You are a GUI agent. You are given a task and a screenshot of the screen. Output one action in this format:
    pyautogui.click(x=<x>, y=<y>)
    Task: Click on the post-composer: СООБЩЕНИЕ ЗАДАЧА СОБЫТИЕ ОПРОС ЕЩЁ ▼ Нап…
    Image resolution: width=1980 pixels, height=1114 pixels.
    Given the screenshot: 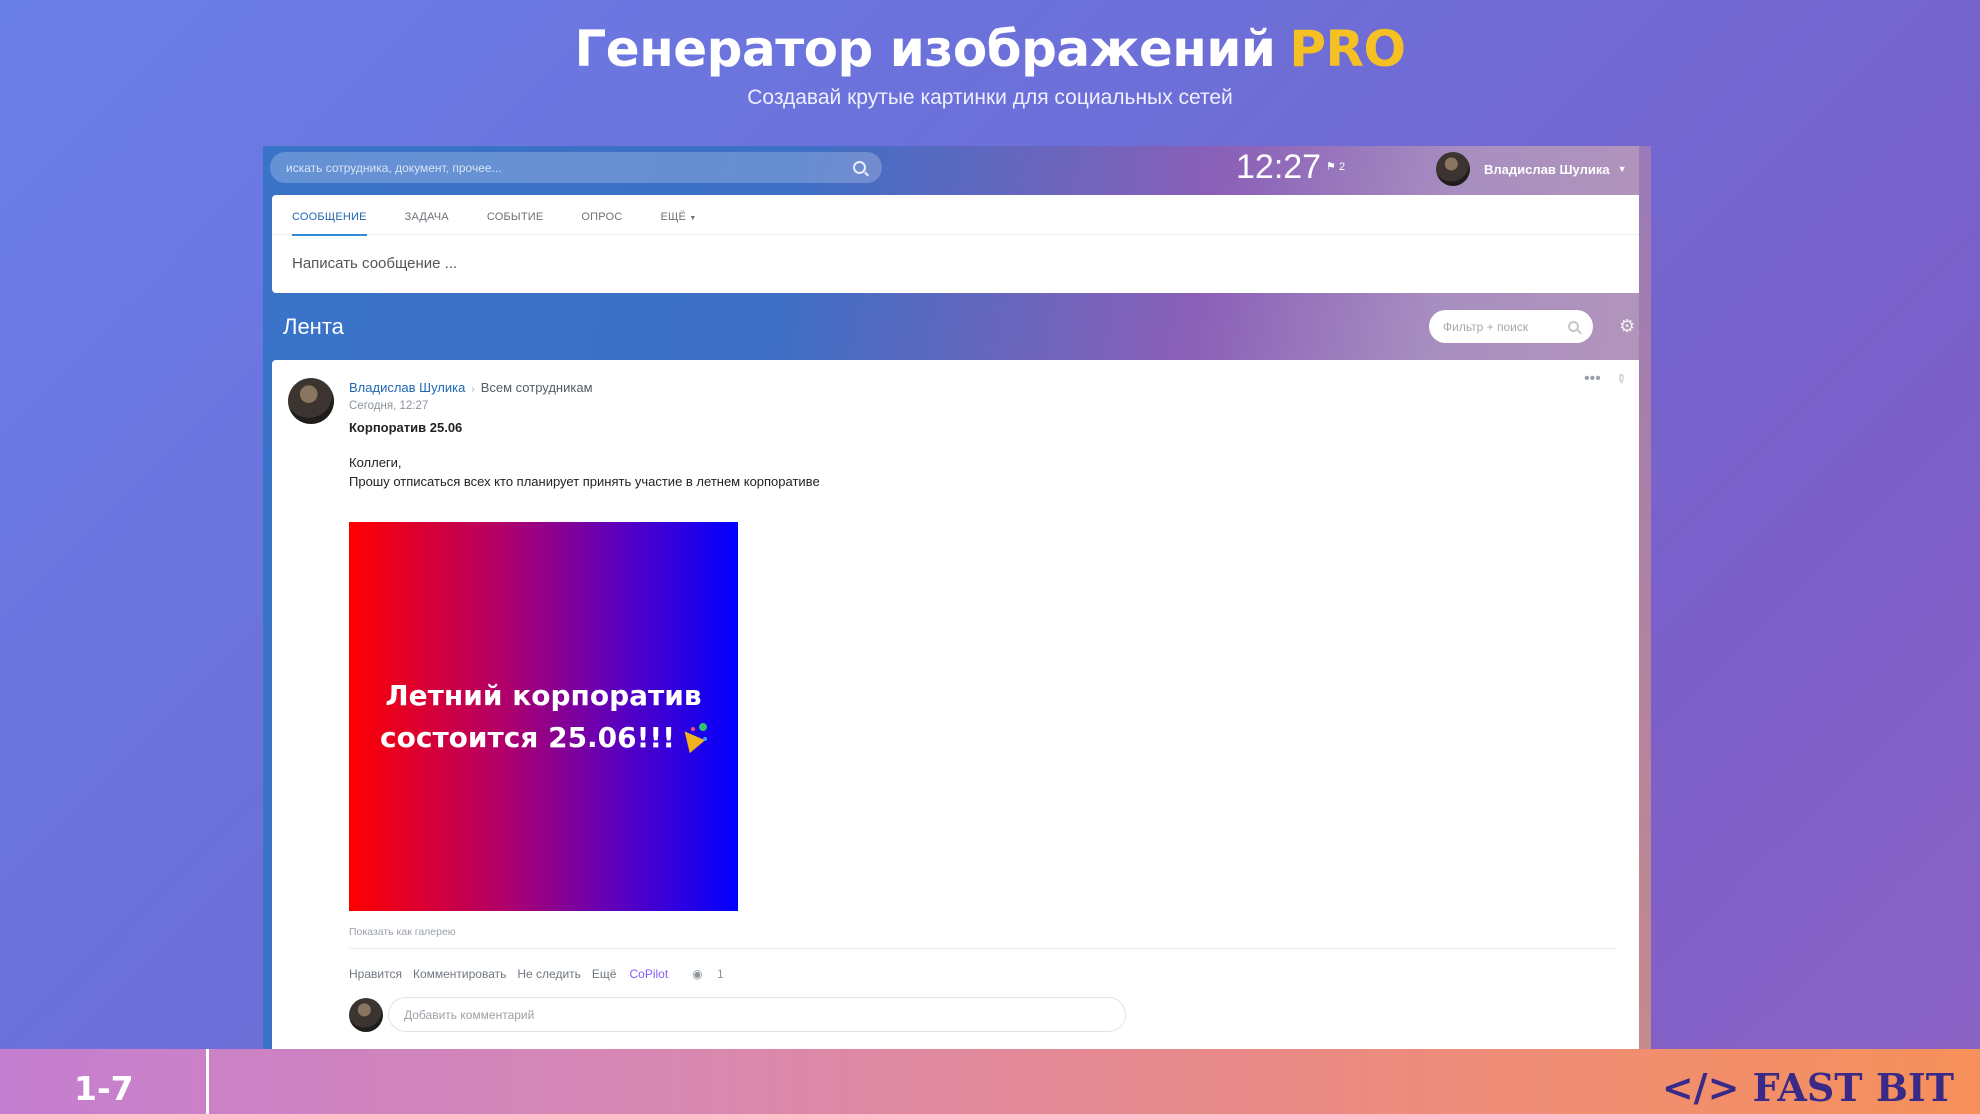 What is the action you would take?
    pyautogui.click(x=957, y=244)
    